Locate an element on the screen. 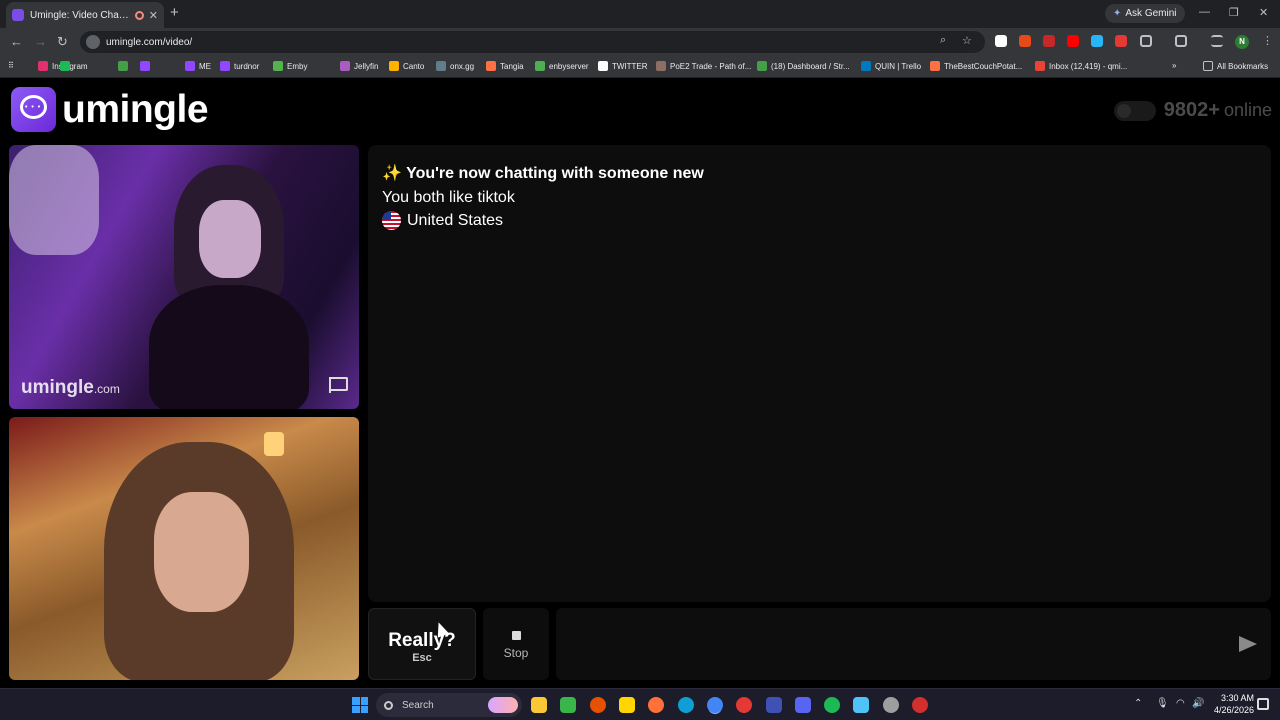 The width and height of the screenshot is (1280, 720). taskbar-search: Search is located at coordinates (449, 705).